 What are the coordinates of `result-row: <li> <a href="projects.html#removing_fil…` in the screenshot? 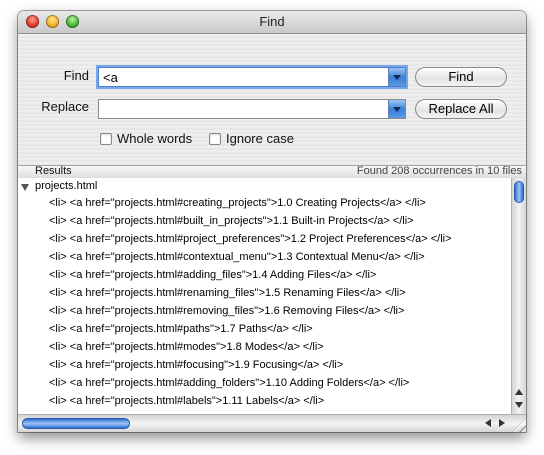 It's located at (226, 314).